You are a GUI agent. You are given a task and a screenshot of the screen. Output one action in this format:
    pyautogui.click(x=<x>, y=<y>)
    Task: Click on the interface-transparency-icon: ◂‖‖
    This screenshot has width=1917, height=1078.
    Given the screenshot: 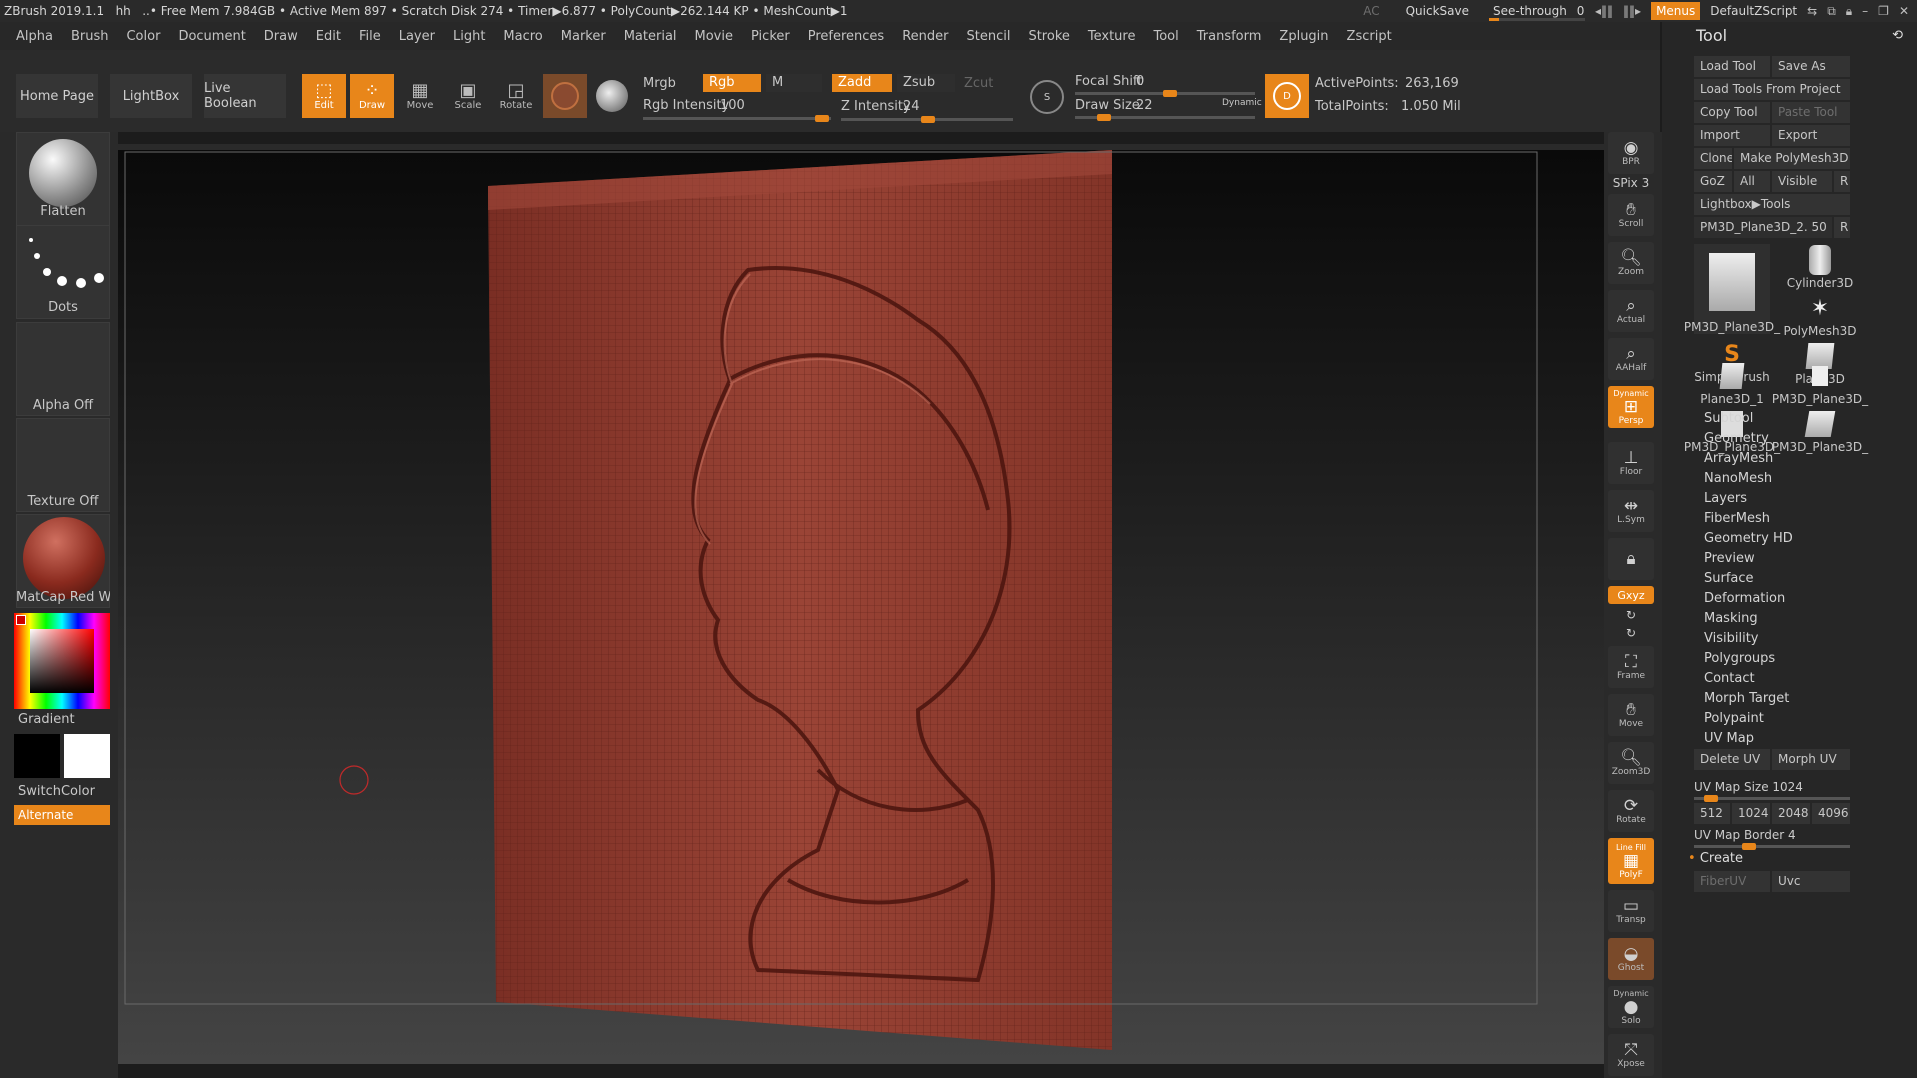 What is the action you would take?
    pyautogui.click(x=1604, y=11)
    